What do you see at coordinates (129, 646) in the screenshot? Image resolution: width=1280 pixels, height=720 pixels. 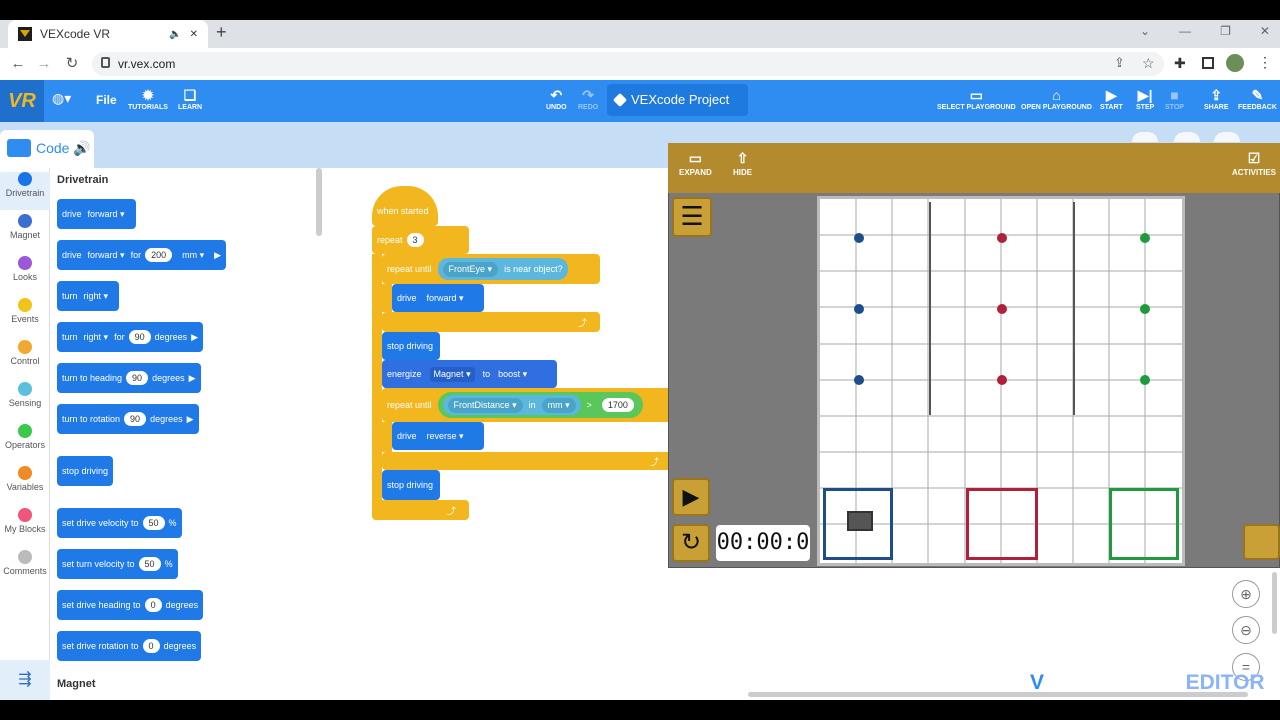 I see `block-set-drive-rotation: set drive rotation to 0 degrees` at bounding box center [129, 646].